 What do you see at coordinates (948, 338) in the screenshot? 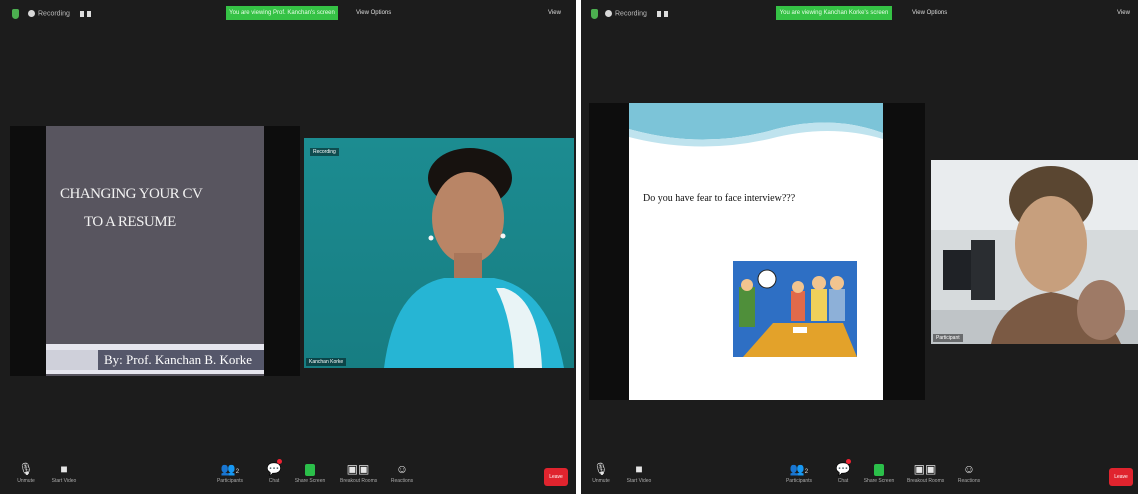
I see `participant-name: Participant` at bounding box center [948, 338].